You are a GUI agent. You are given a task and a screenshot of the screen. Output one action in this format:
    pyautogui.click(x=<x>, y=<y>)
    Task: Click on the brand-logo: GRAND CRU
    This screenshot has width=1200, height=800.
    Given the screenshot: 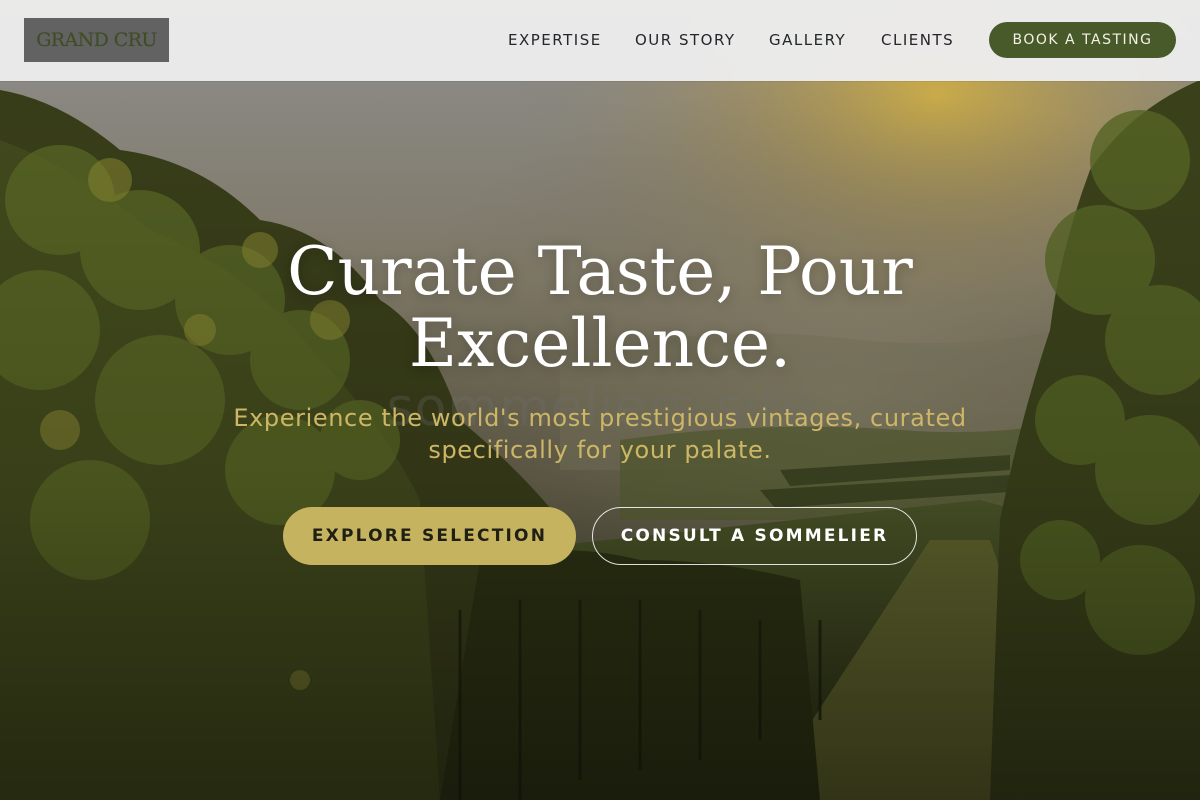 What is the action you would take?
    pyautogui.click(x=96, y=40)
    